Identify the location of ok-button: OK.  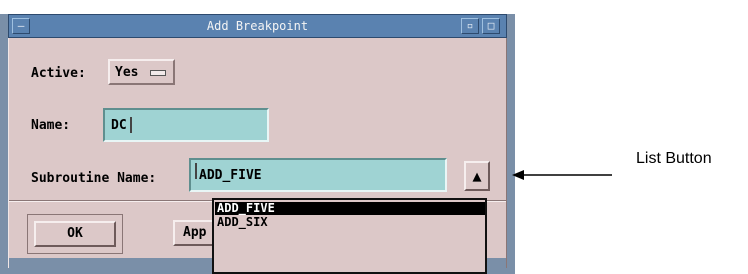
(75, 234).